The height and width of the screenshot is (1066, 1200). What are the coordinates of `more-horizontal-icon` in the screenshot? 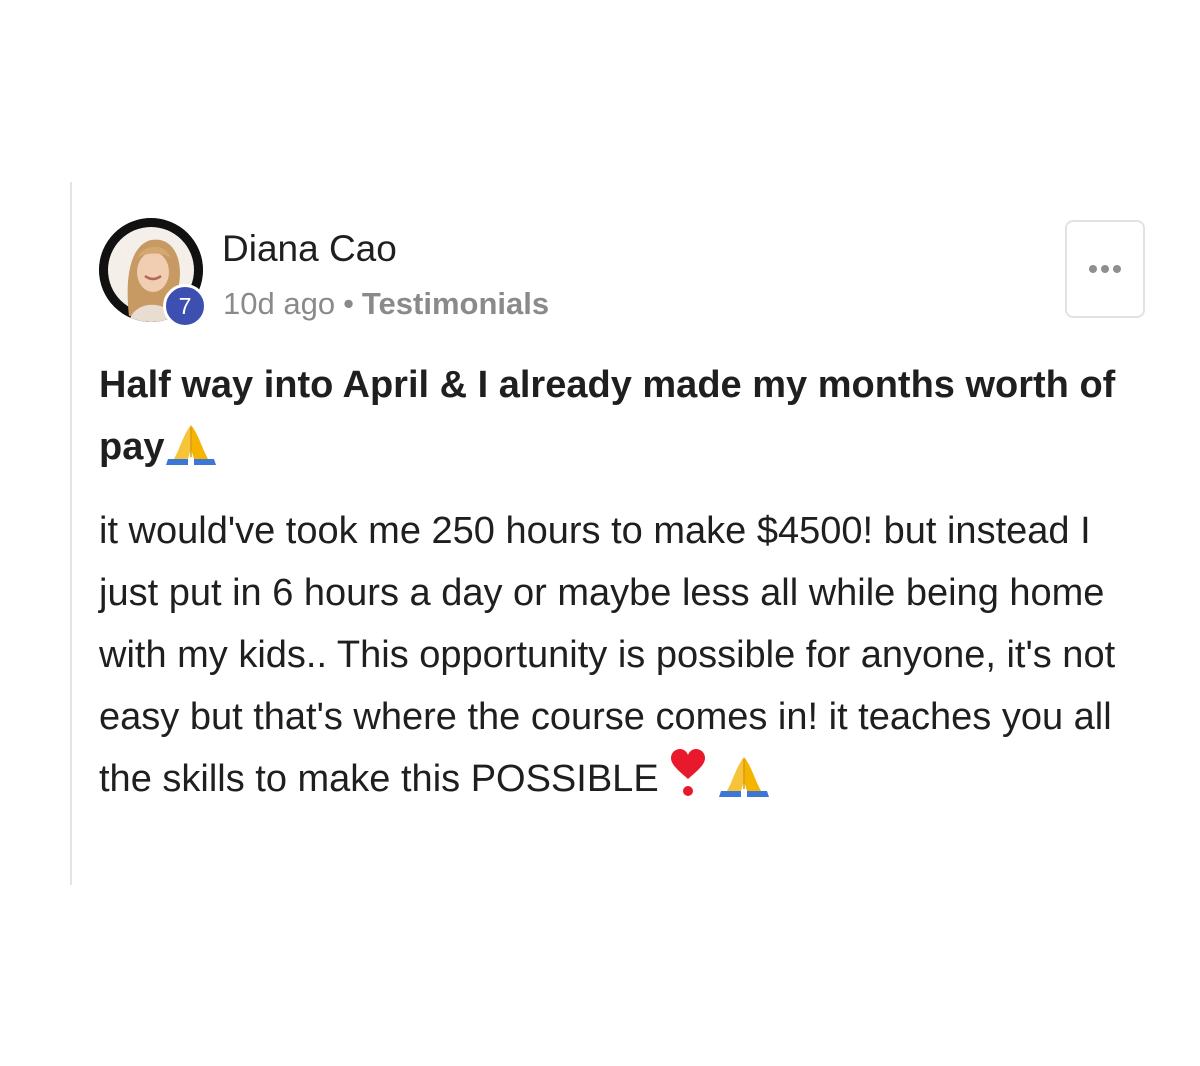 It's located at (1105, 269).